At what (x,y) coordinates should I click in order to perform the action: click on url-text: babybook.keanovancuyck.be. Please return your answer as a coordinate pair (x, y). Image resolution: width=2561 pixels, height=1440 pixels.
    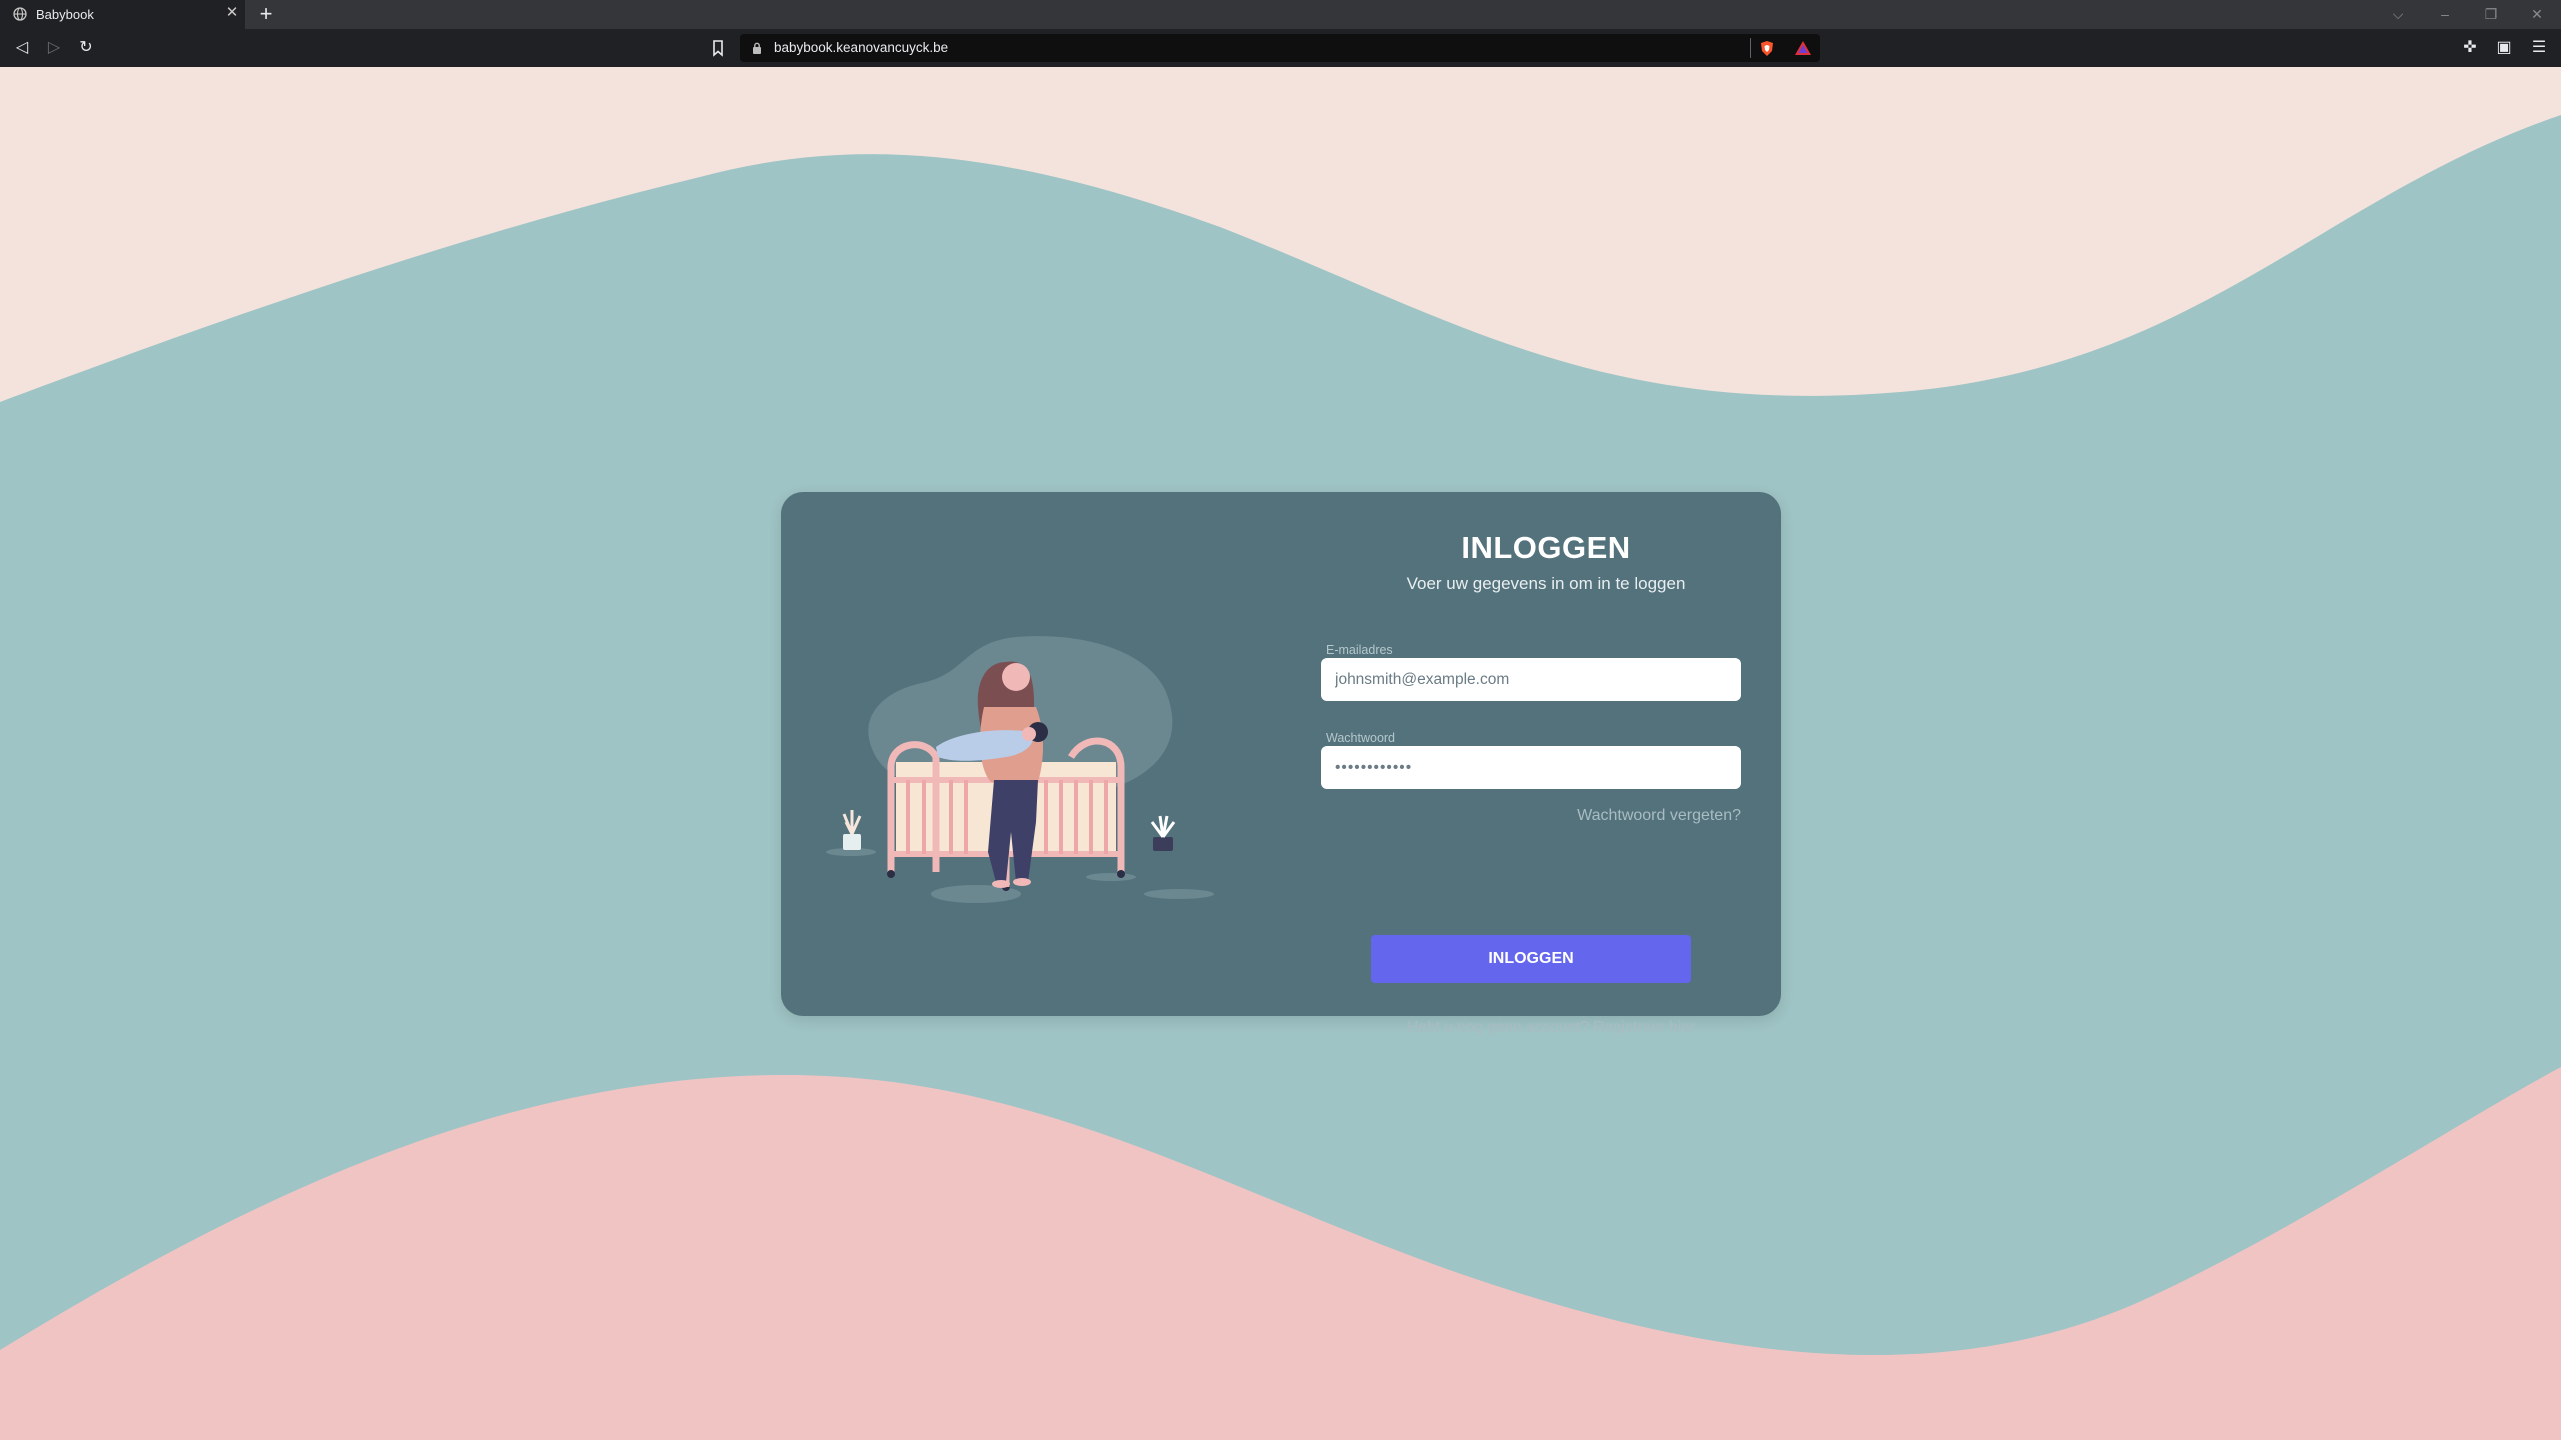
    Looking at the image, I should click on (861, 47).